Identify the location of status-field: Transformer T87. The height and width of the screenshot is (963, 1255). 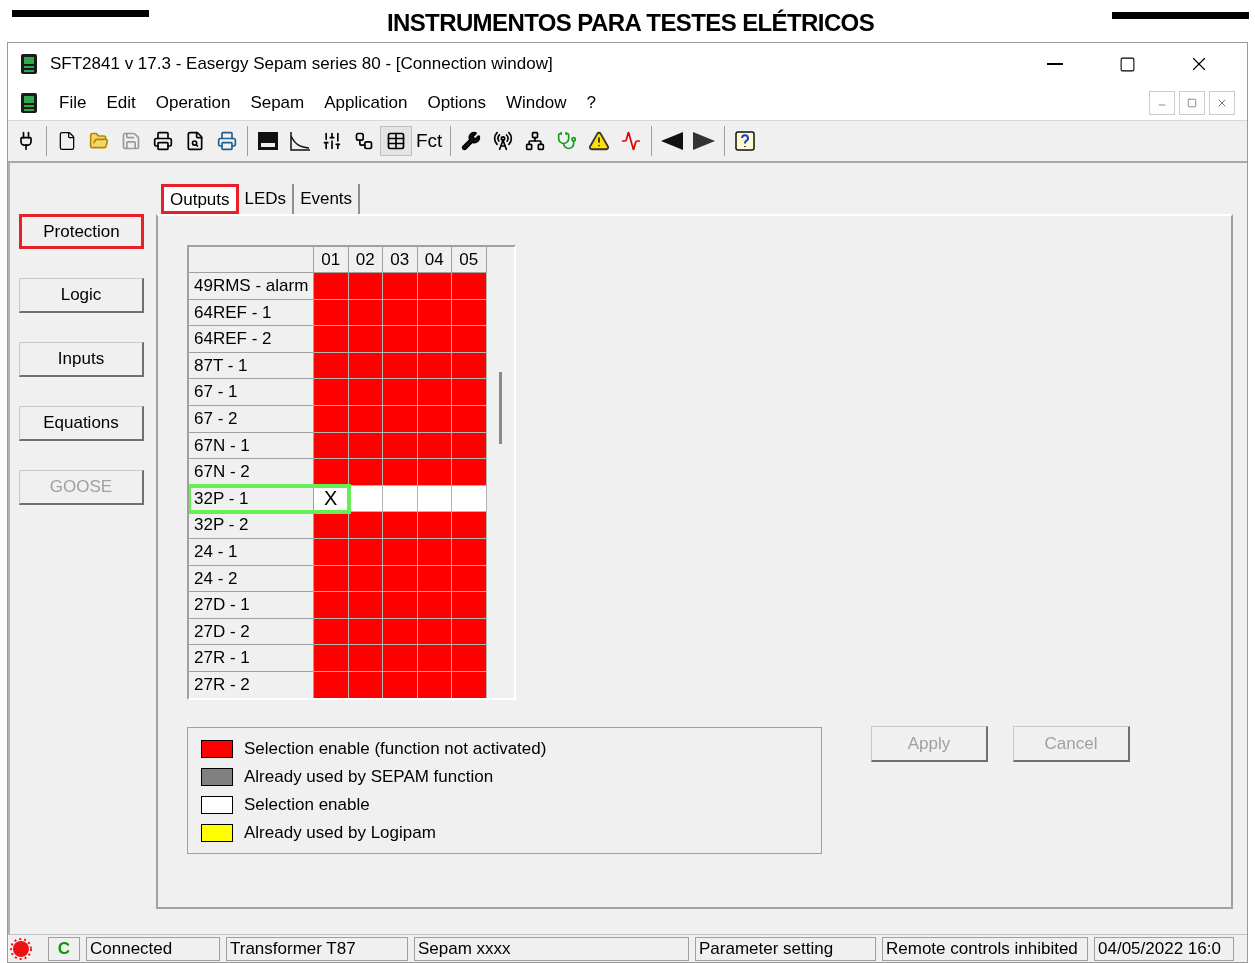
(317, 948).